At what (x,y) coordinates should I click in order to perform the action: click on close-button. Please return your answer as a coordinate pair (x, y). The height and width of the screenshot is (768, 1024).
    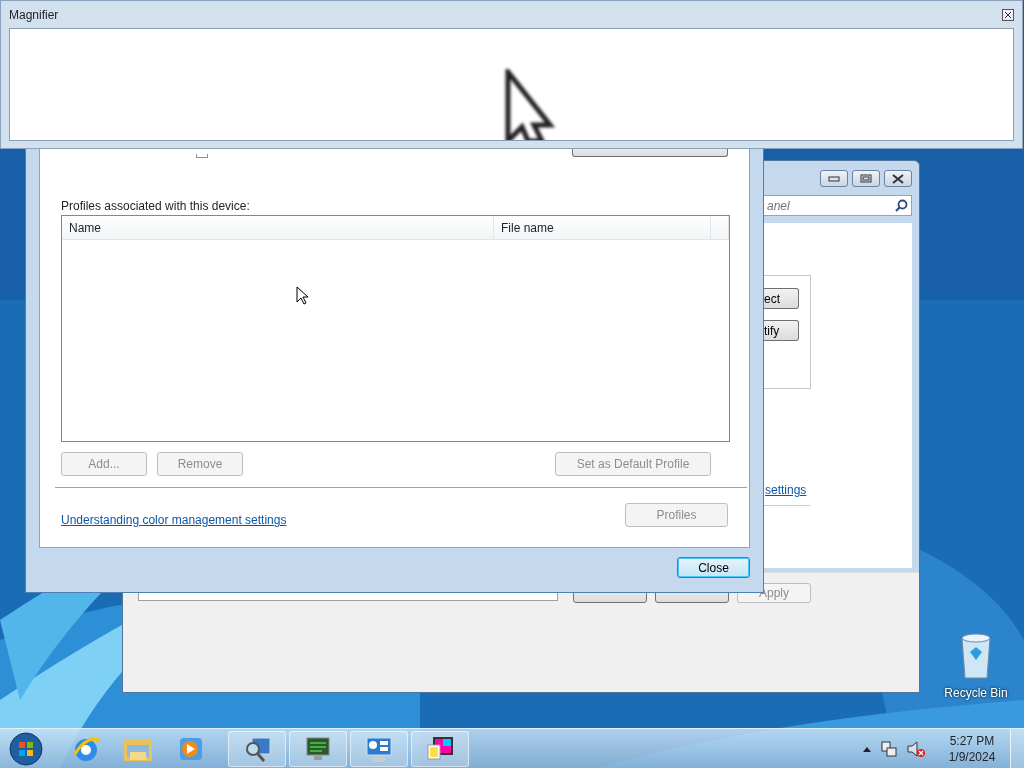
    Looking at the image, I should click on (898, 178).